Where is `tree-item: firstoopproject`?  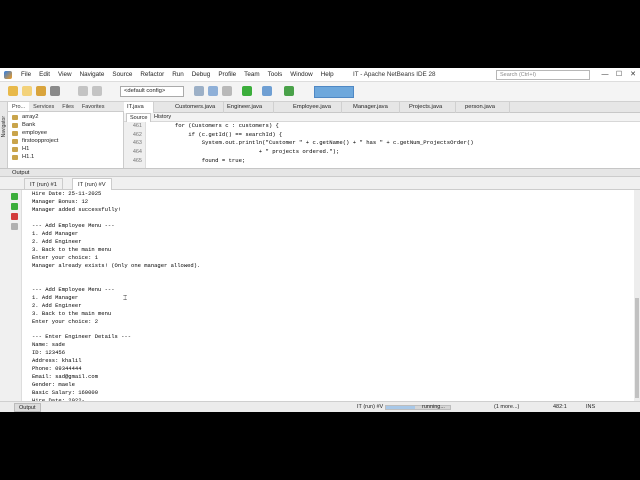 tree-item: firstoopproject is located at coordinates (35, 141).